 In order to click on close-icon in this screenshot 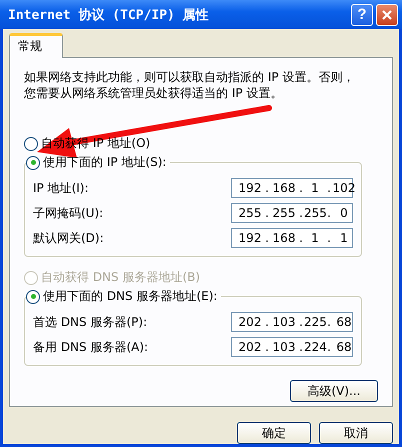, I will do `click(387, 14)`.